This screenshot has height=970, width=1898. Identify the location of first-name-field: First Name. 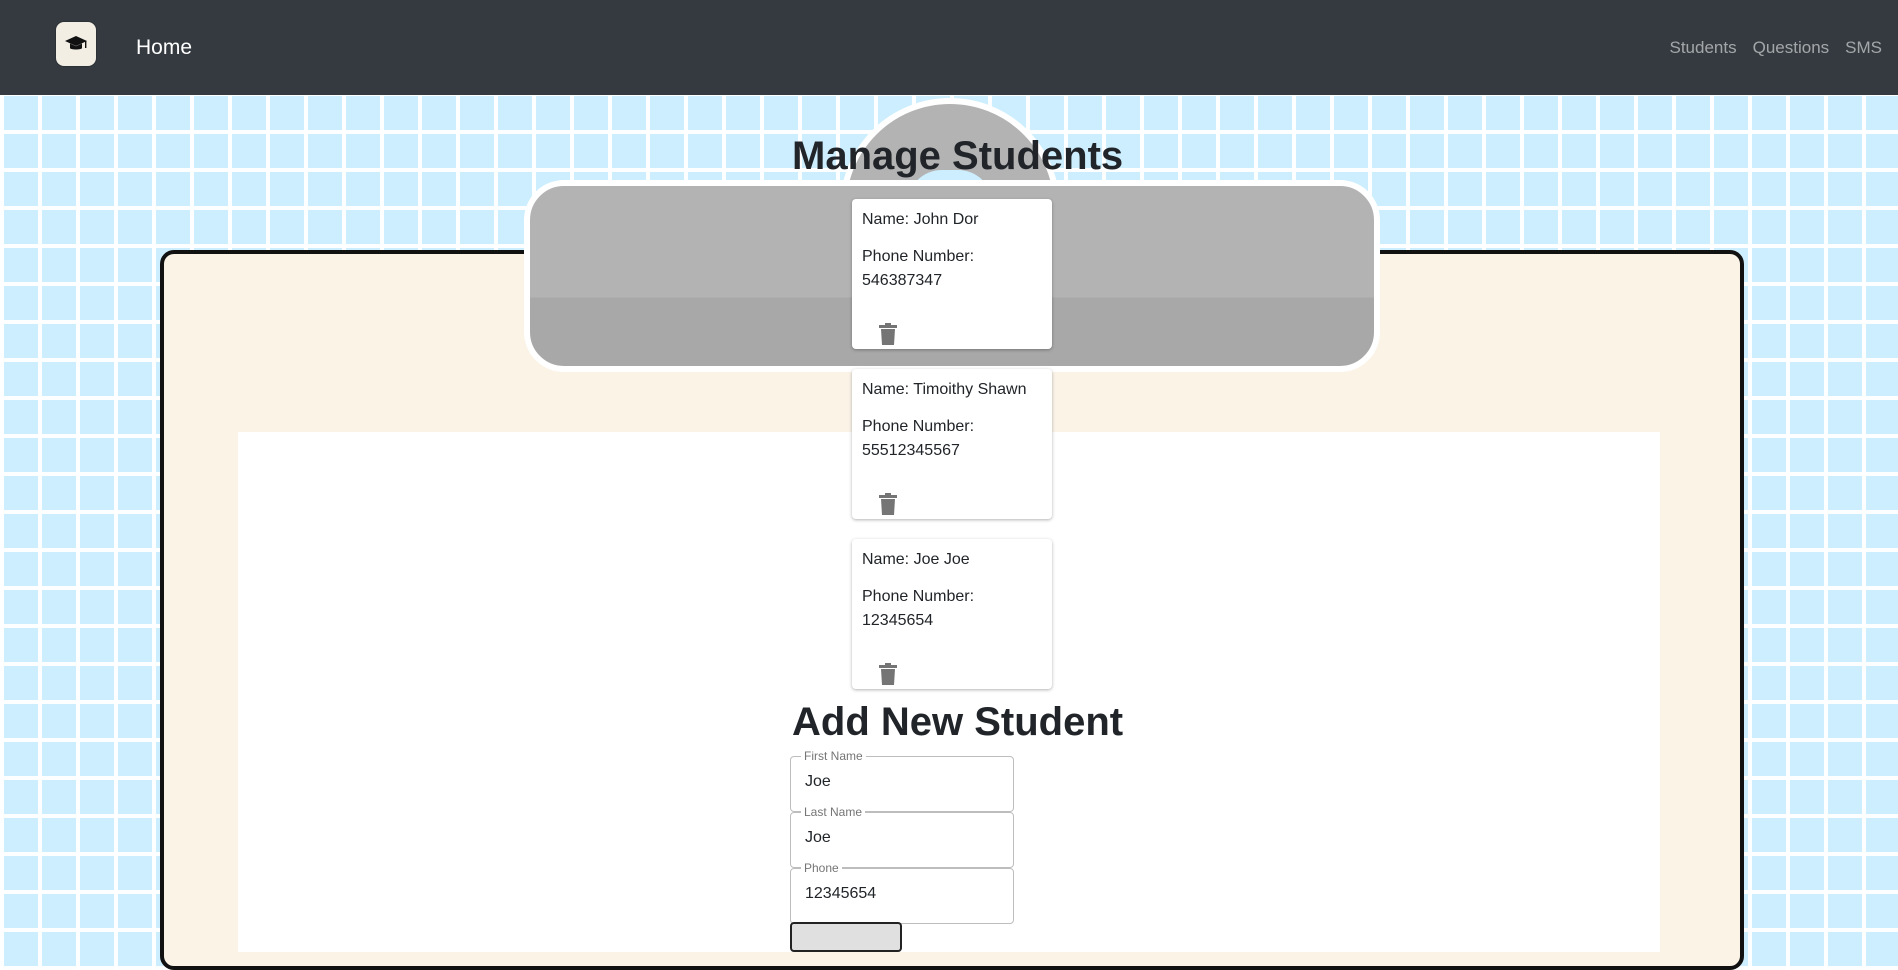
(902, 780).